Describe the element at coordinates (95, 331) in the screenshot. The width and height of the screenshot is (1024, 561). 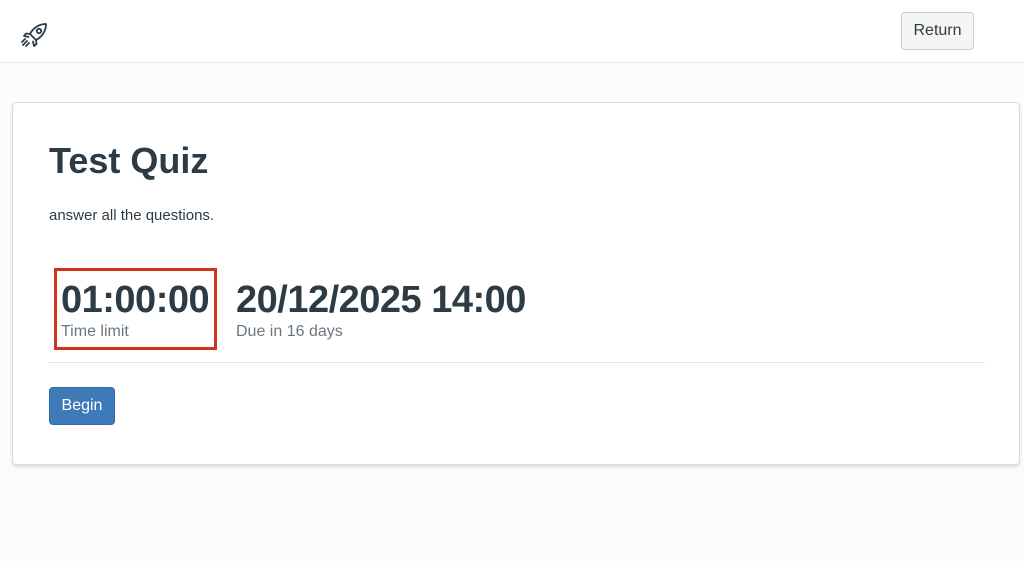
I see `time-limit-label: Time limit` at that location.